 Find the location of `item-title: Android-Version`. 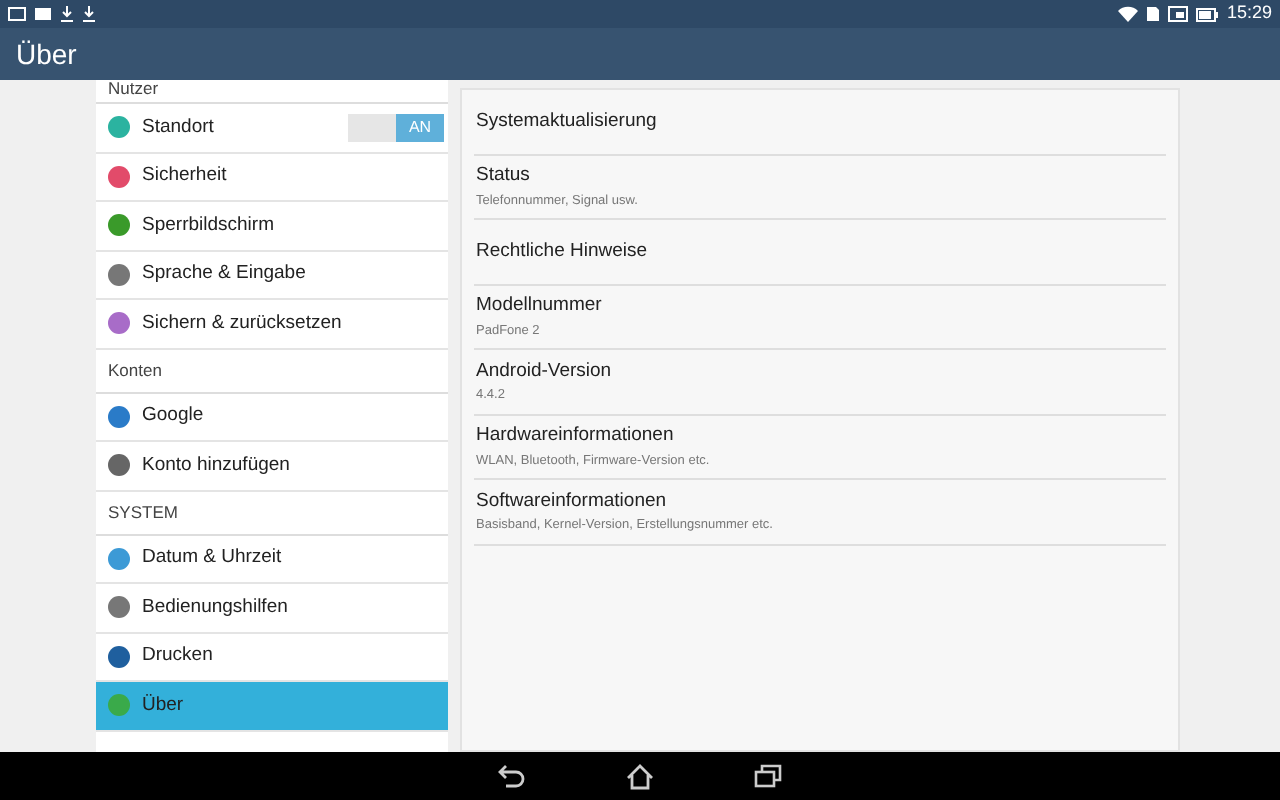

item-title: Android-Version is located at coordinates (821, 371).